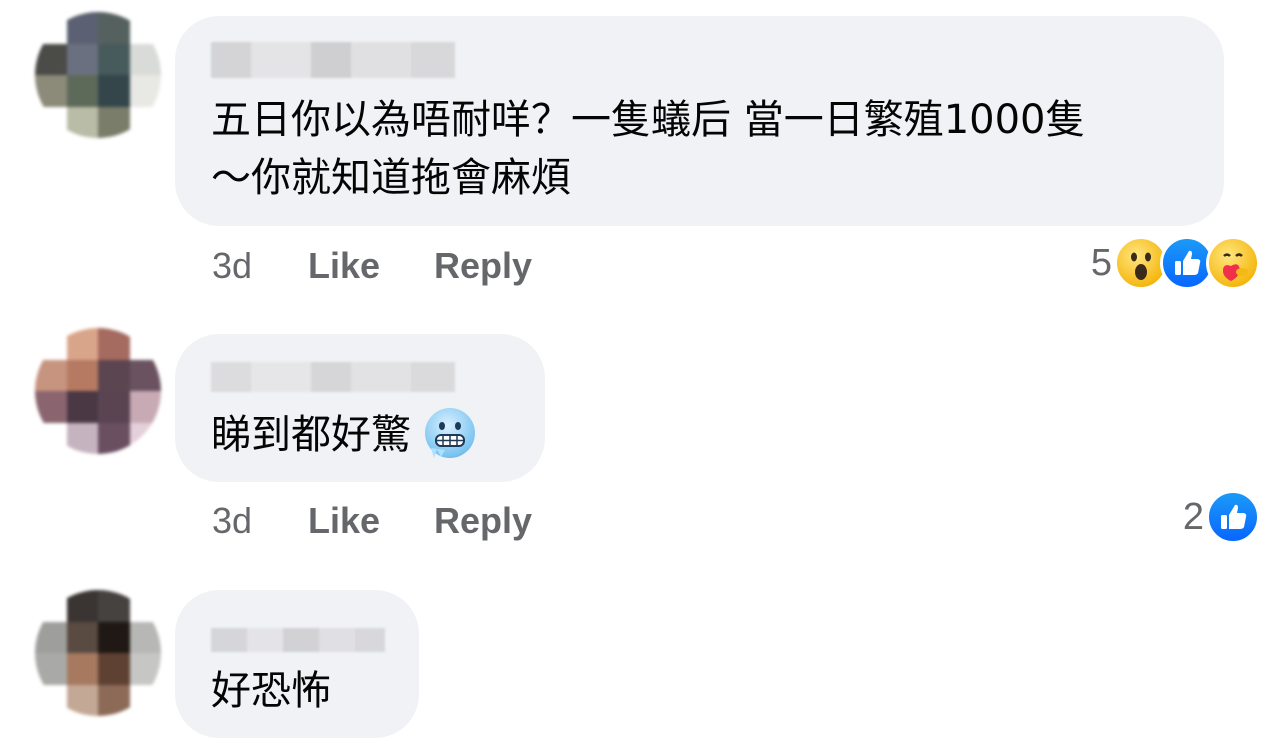  I want to click on comment-text: ～你就知道拖會麻煩, so click(391, 178).